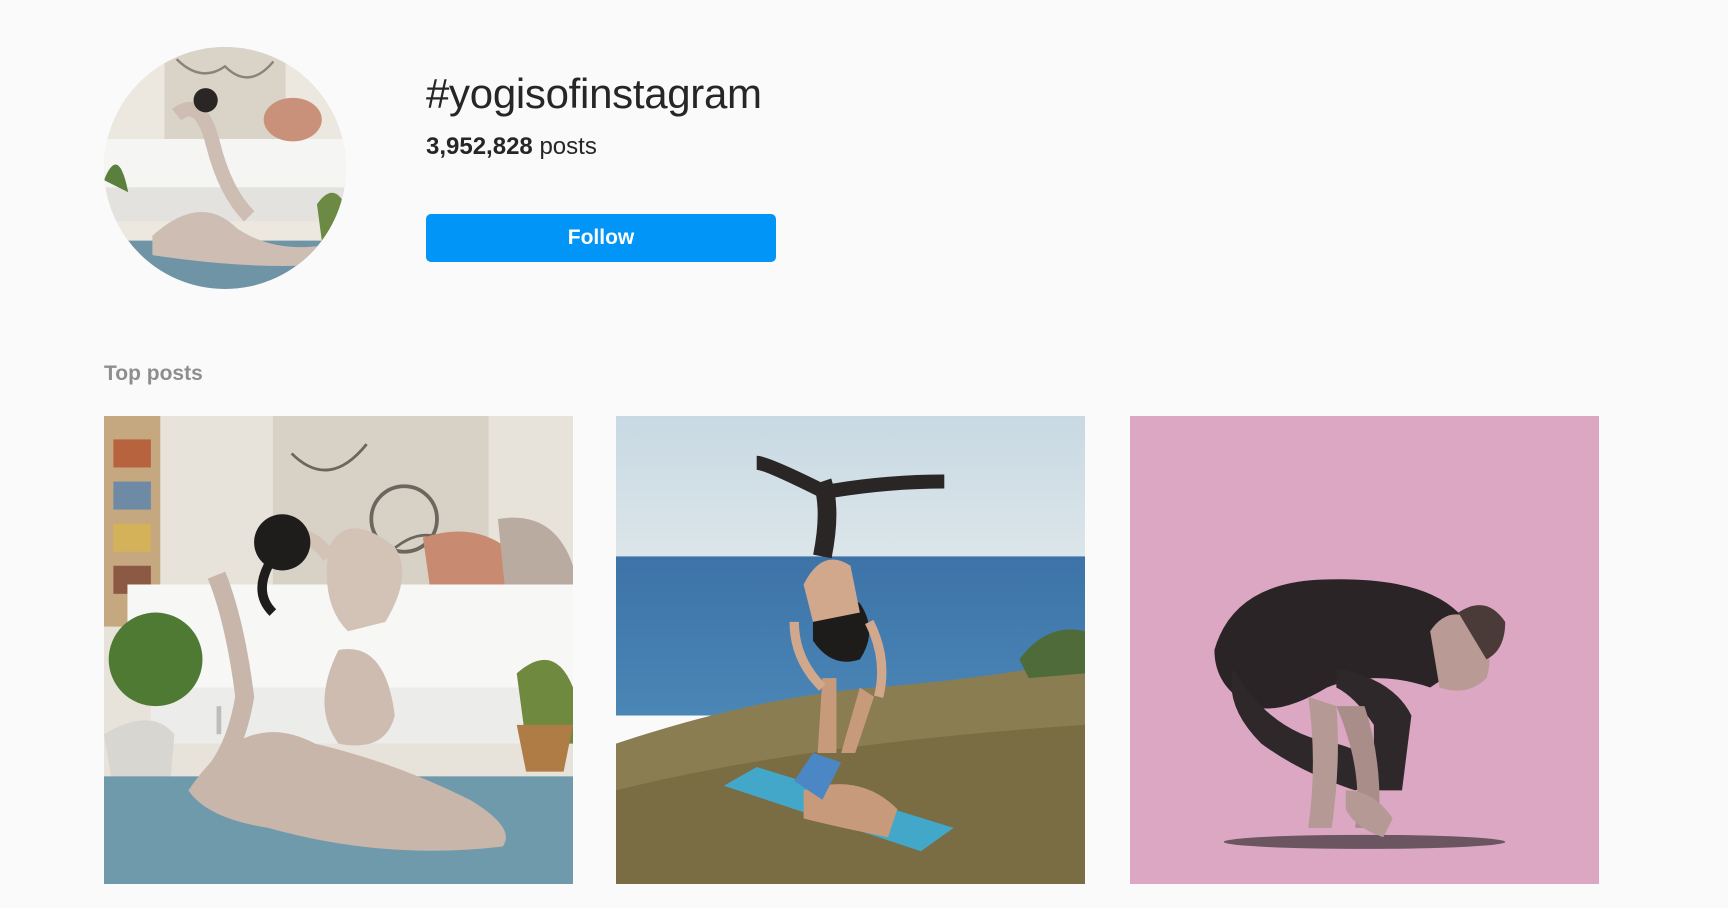 The width and height of the screenshot is (1728, 908). Describe the element at coordinates (568, 146) in the screenshot. I see `post-count-suffix: posts` at that location.